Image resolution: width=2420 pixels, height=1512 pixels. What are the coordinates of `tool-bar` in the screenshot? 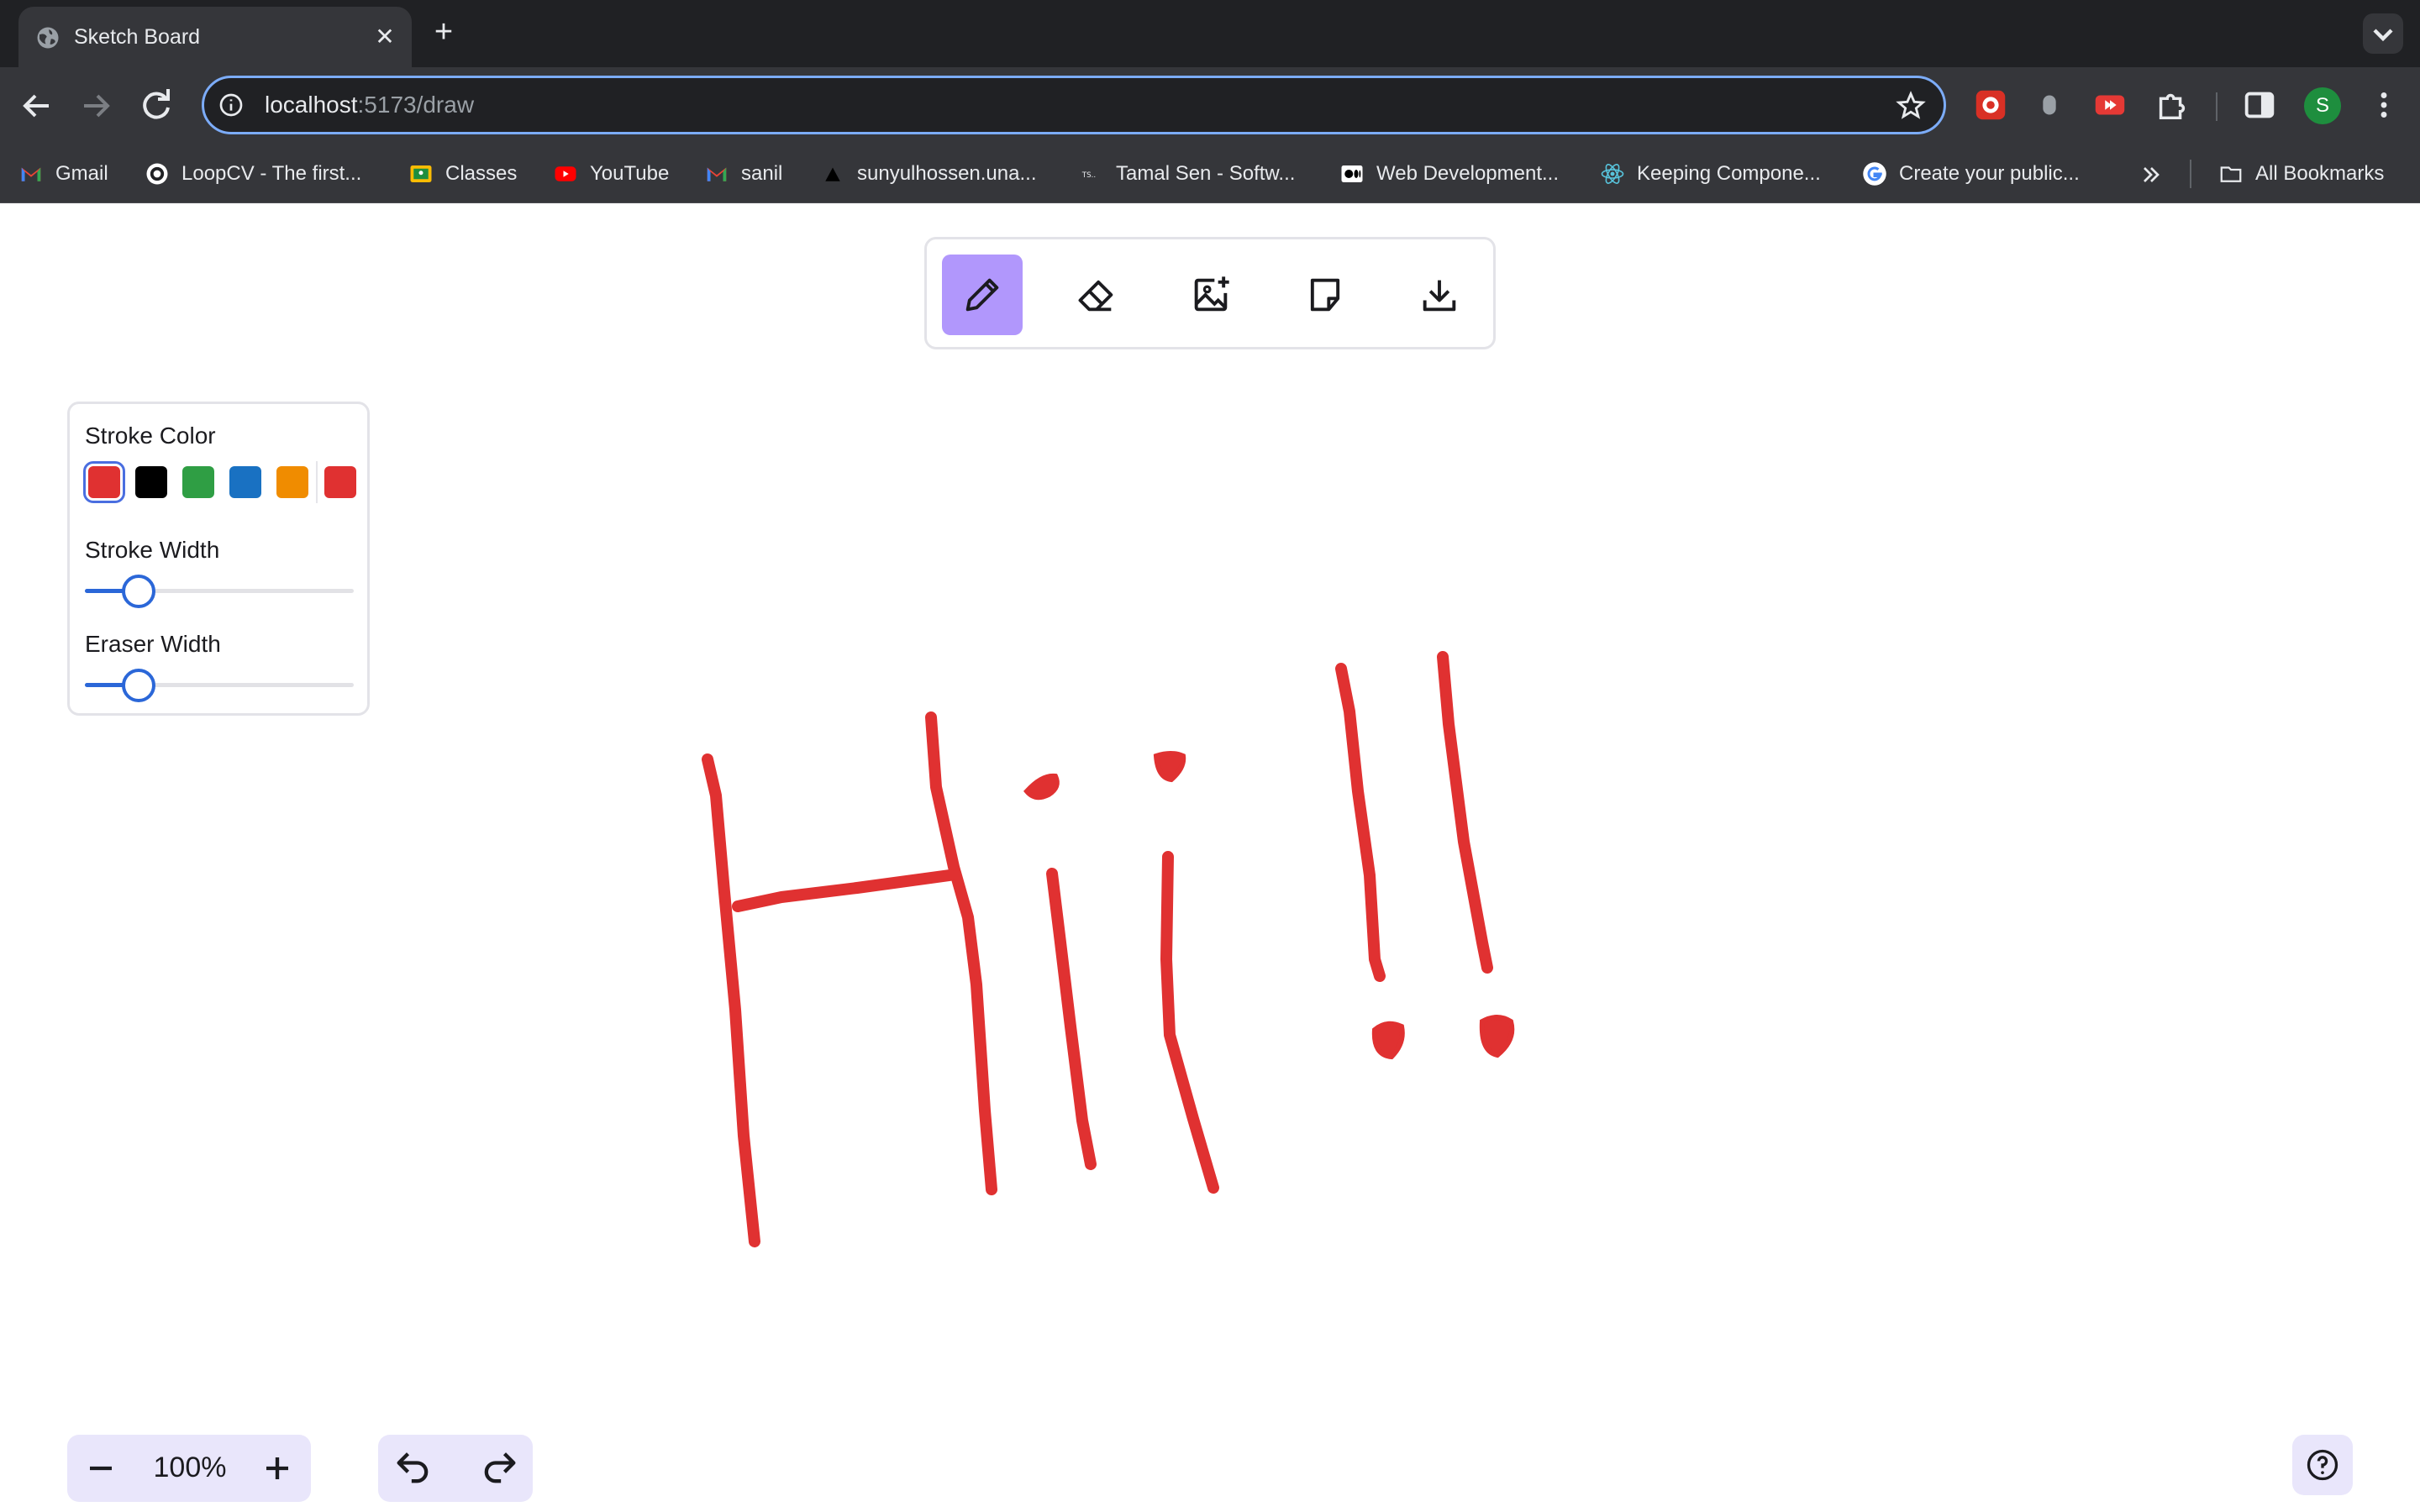 It's located at (1210, 293).